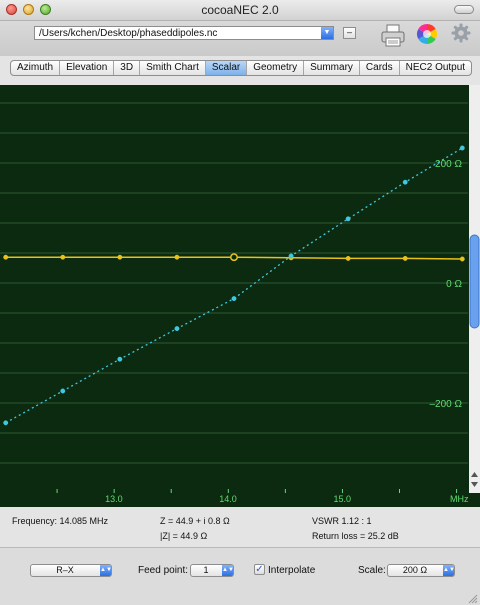 This screenshot has height=605, width=480. What do you see at coordinates (234, 257) in the screenshot?
I see `selected-data-point` at bounding box center [234, 257].